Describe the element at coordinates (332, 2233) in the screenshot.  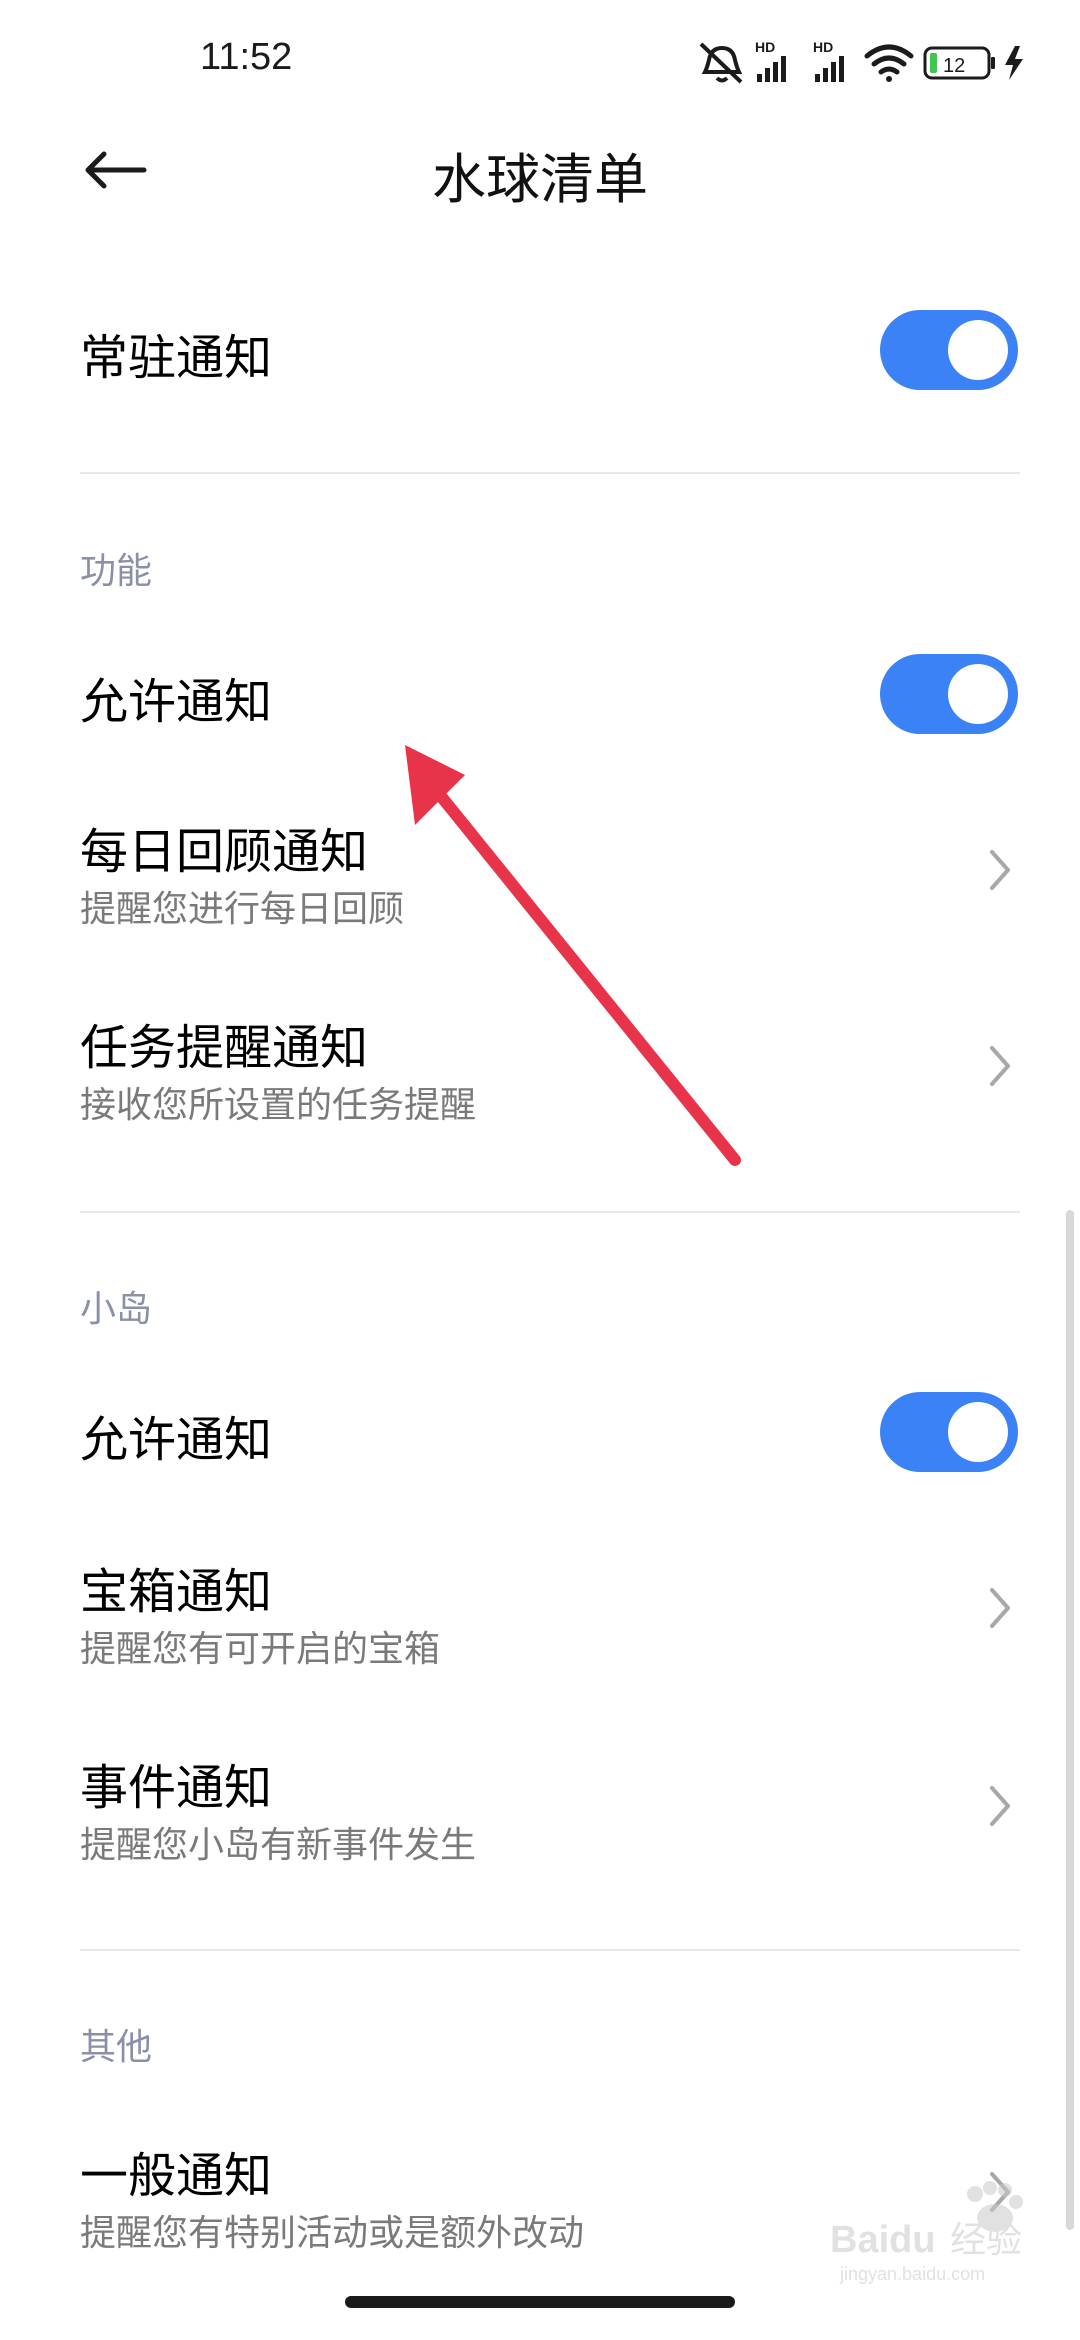
I see `general-notification-subtitle: 提醒您有特别活动或是额外改动` at that location.